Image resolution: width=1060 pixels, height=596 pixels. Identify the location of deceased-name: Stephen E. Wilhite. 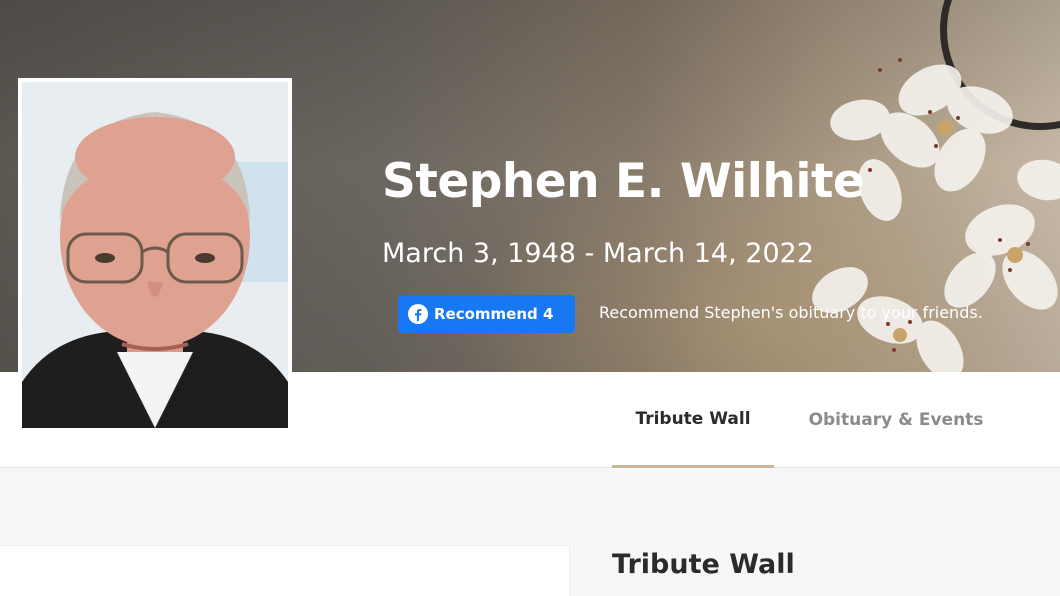
(623, 181).